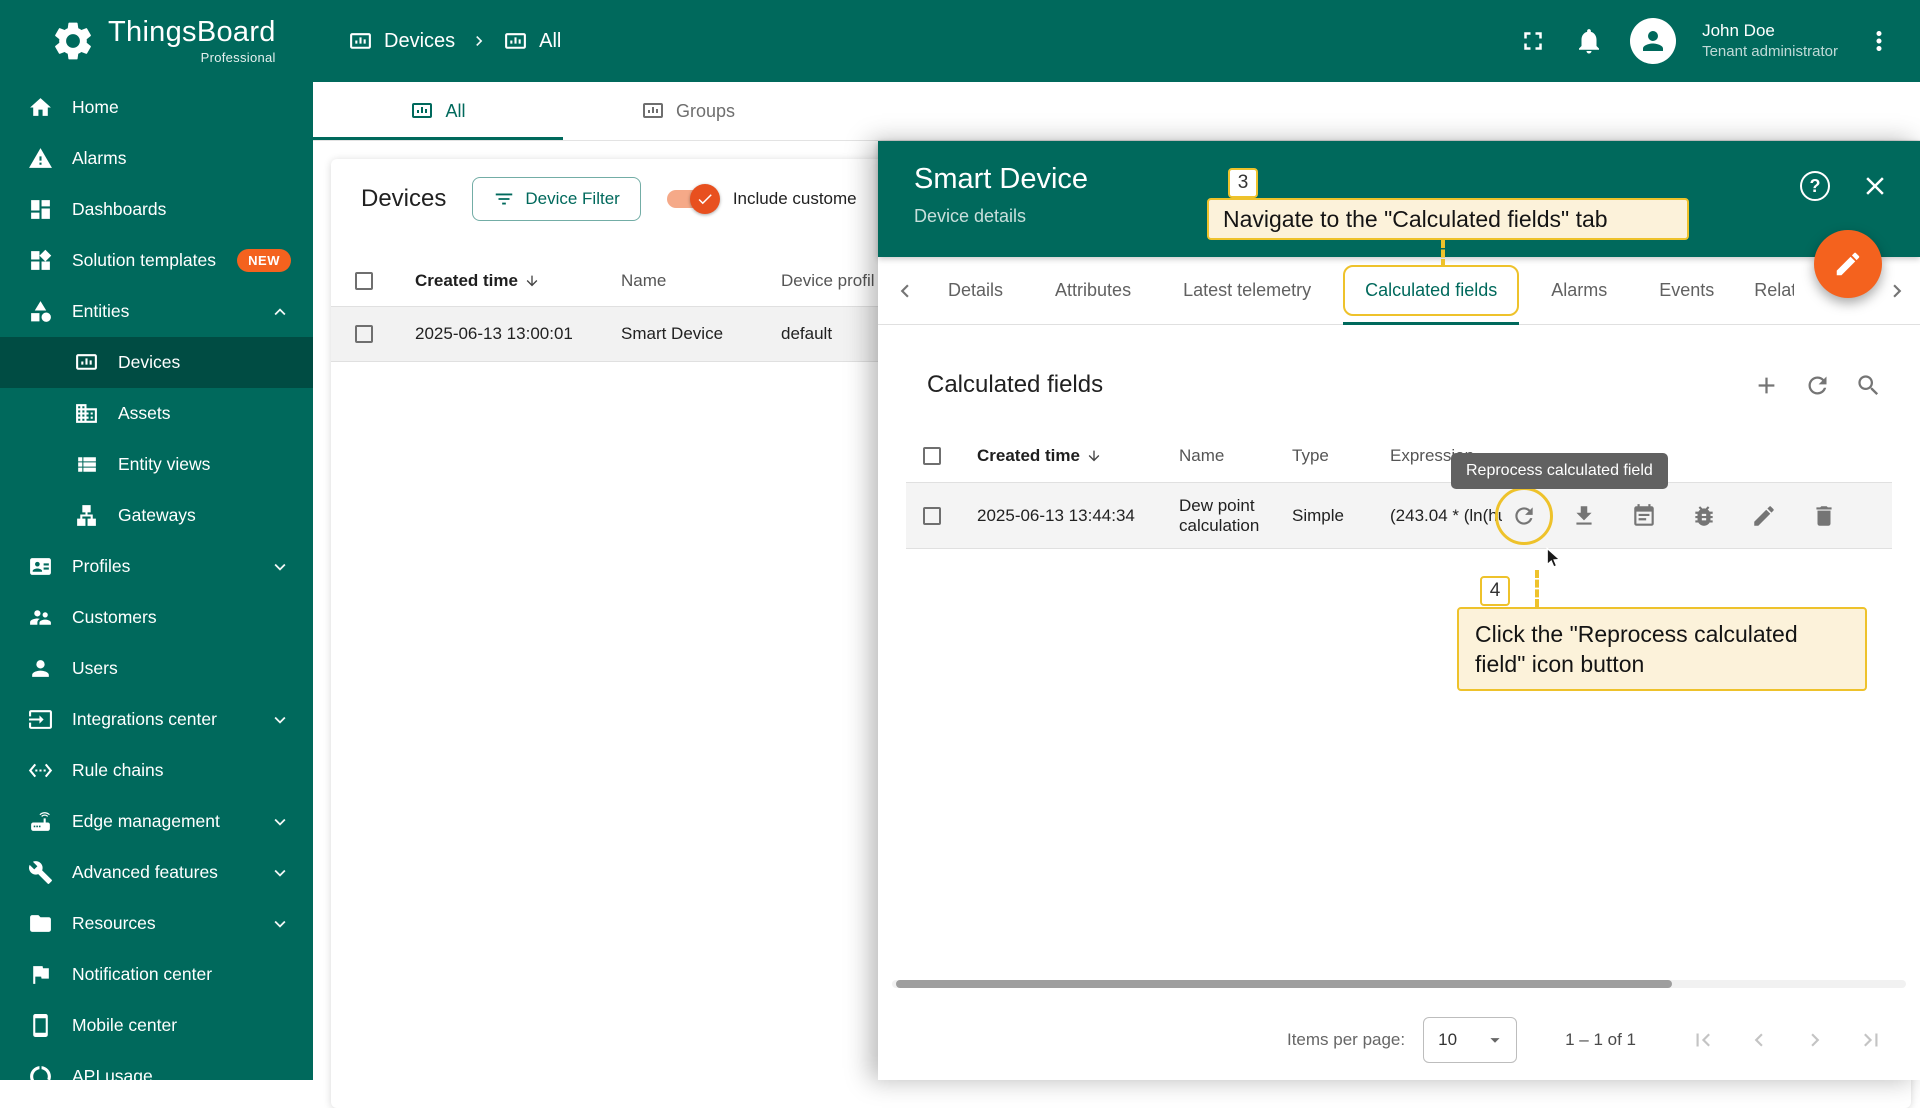 This screenshot has width=1920, height=1108. What do you see at coordinates (1448, 1039) in the screenshot?
I see `items-per-page-value: 10` at bounding box center [1448, 1039].